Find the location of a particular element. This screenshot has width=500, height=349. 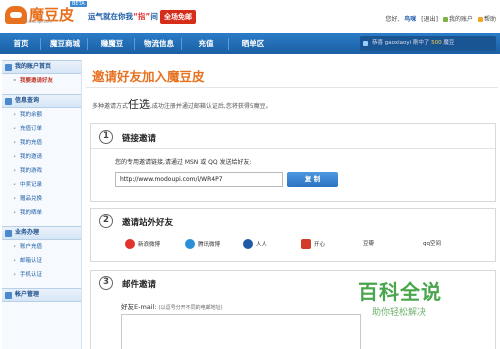

tencent-weibo-icon is located at coordinates (190, 244).